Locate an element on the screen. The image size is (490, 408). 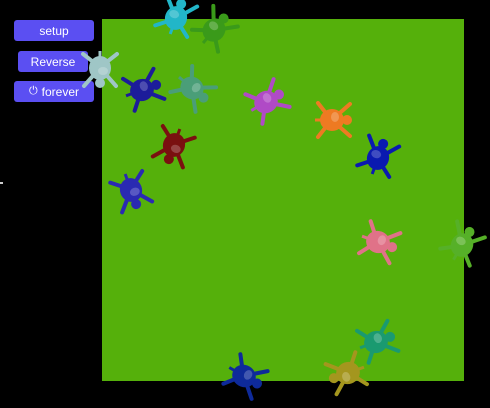
forever-button: ⏻ forever is located at coordinates (54, 91).